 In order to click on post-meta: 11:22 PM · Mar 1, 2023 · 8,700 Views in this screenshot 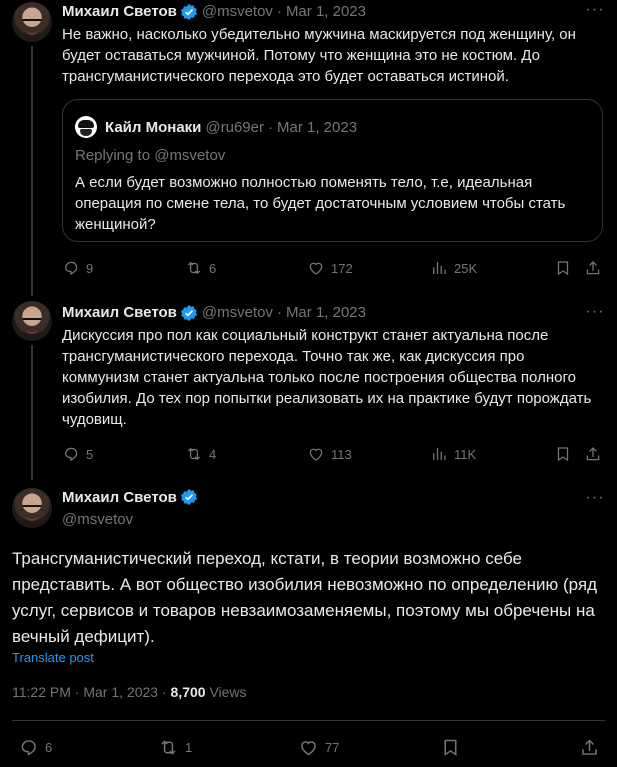, I will do `click(129, 692)`.